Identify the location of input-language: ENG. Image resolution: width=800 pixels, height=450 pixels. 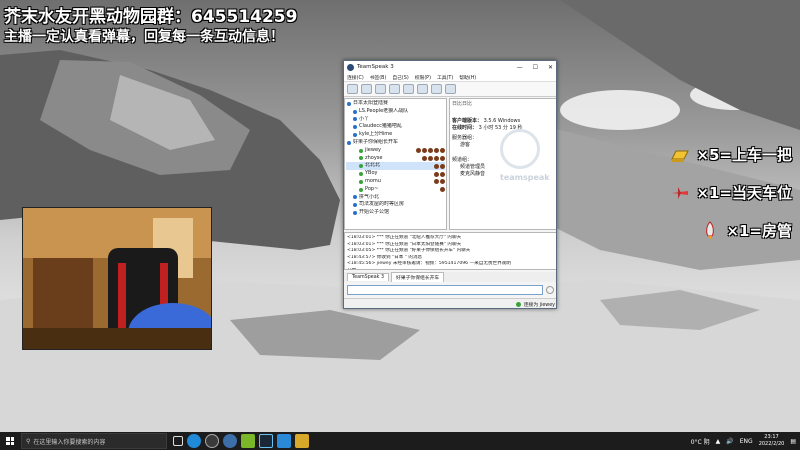
(746, 441).